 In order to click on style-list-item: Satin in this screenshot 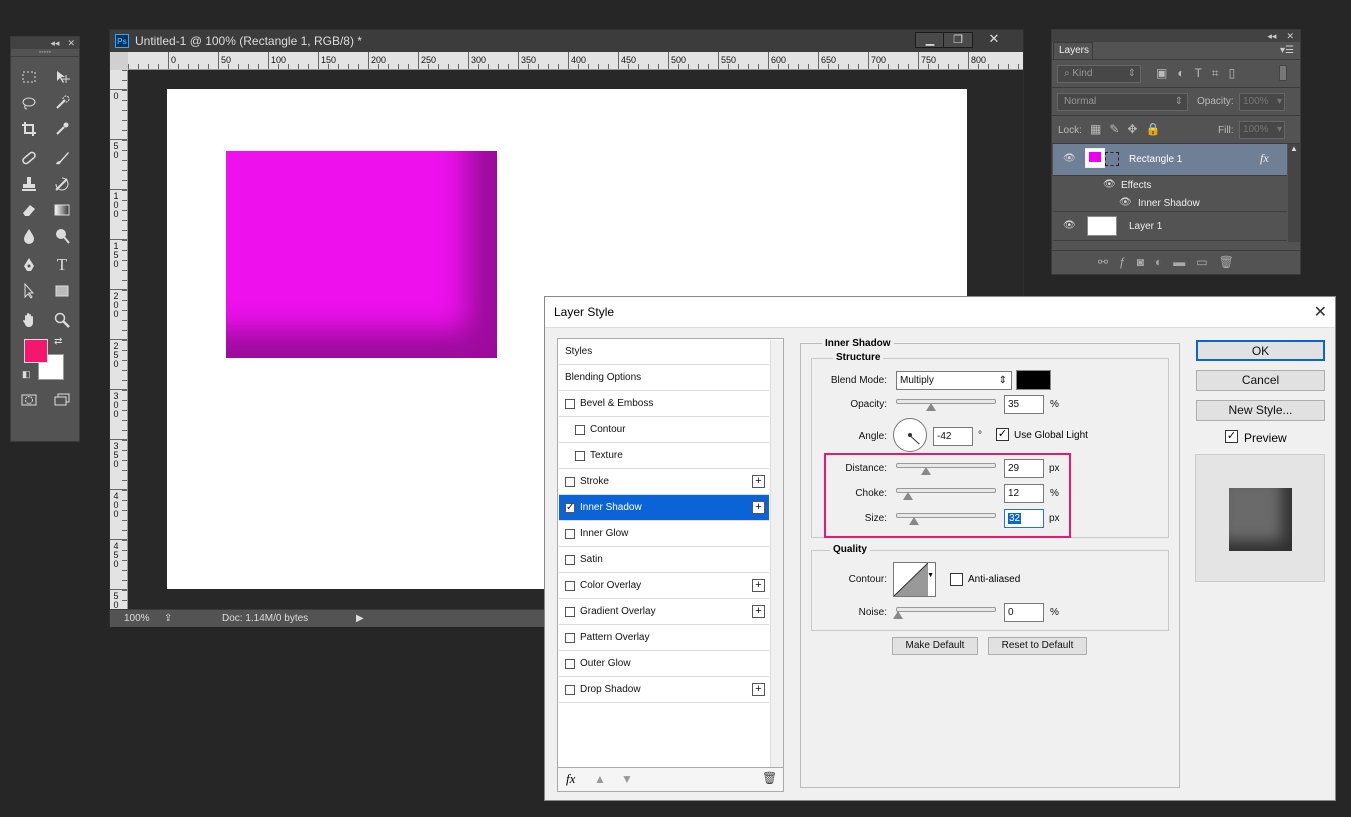, I will do `click(664, 560)`.